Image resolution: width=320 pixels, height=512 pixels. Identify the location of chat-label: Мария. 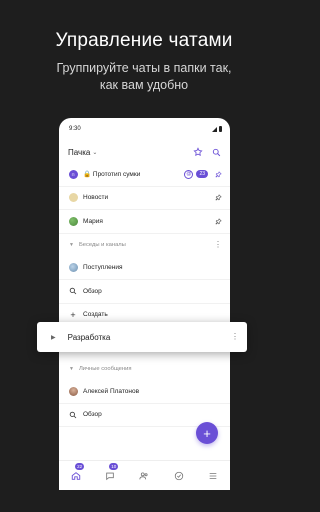
(93, 221).